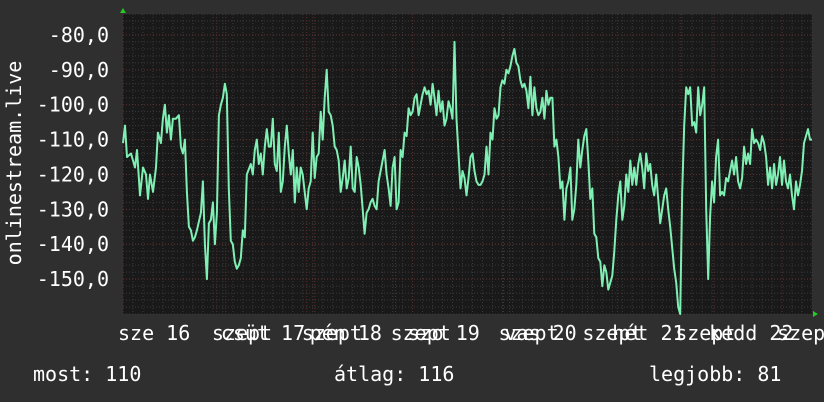 The height and width of the screenshot is (402, 824). What do you see at coordinates (263, 333) in the screenshot?
I see `x-tick-label: csüt 17` at bounding box center [263, 333].